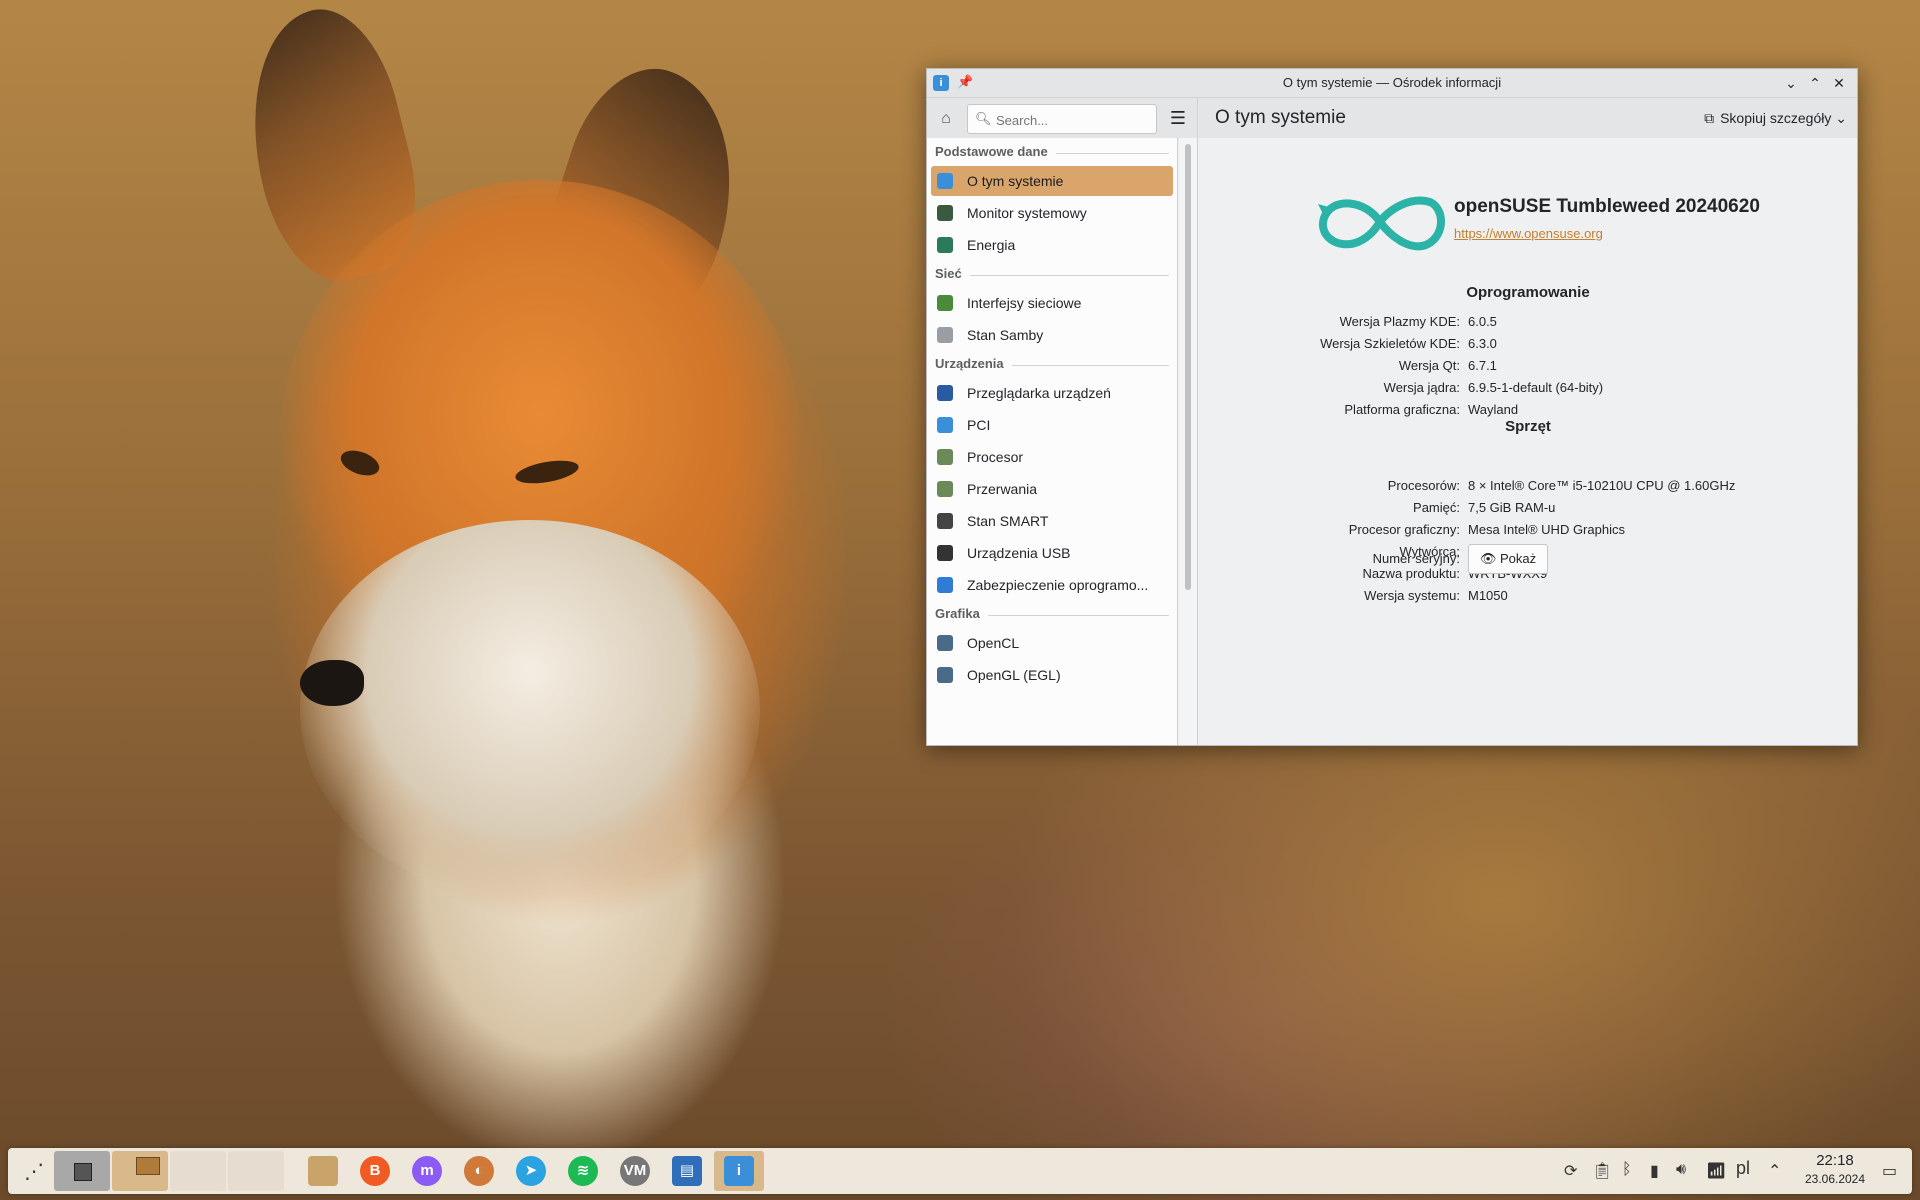 The image size is (1920, 1200). I want to click on info-key: Wersja Plazmy KDE:, so click(1399, 321).